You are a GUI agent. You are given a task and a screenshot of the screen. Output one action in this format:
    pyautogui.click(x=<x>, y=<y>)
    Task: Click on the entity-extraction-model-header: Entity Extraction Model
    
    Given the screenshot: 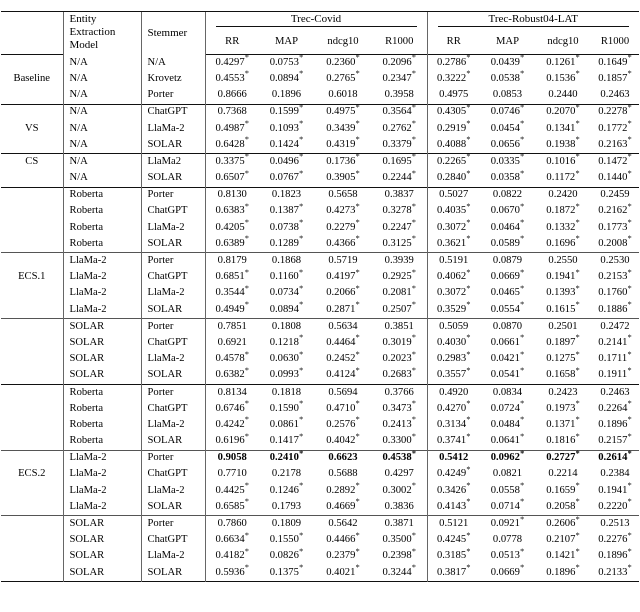 What is the action you would take?
    pyautogui.click(x=101, y=33)
    